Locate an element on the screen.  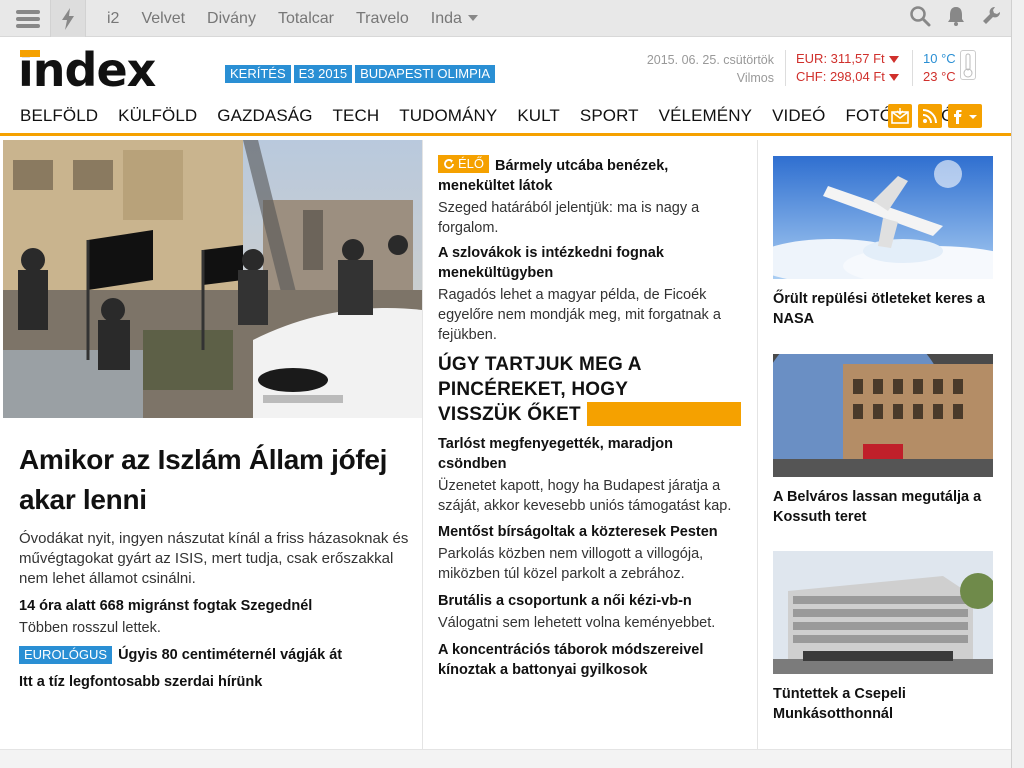
current-date: 2015. 06. 25. csütörtök is located at coordinates (710, 60).